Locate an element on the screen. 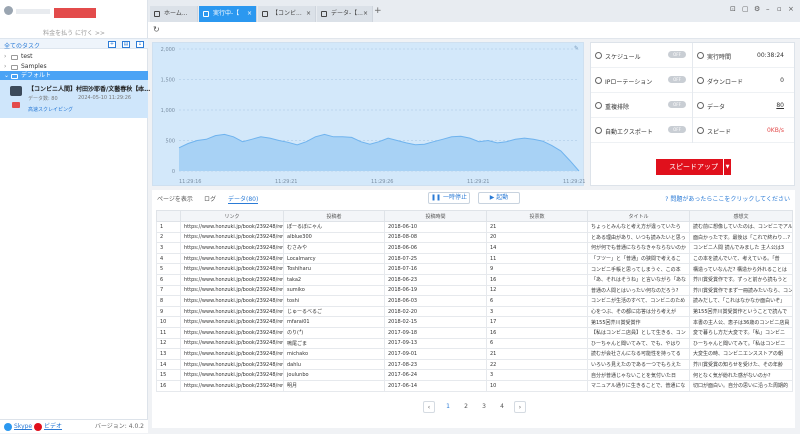  dedupe-toggle: OFF is located at coordinates (677, 104).